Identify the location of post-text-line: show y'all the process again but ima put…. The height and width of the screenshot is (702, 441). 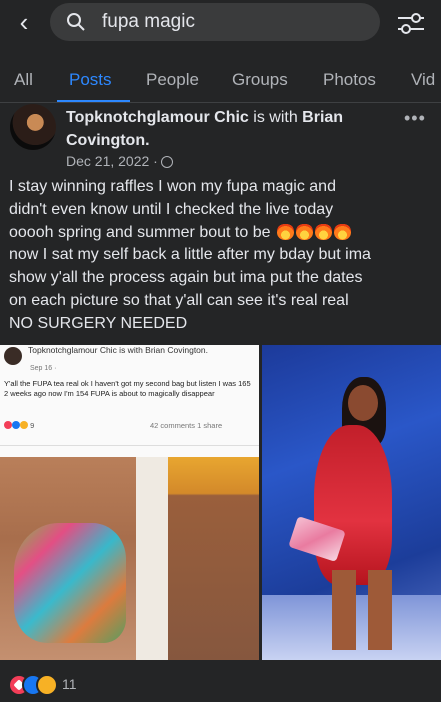
(186, 278).